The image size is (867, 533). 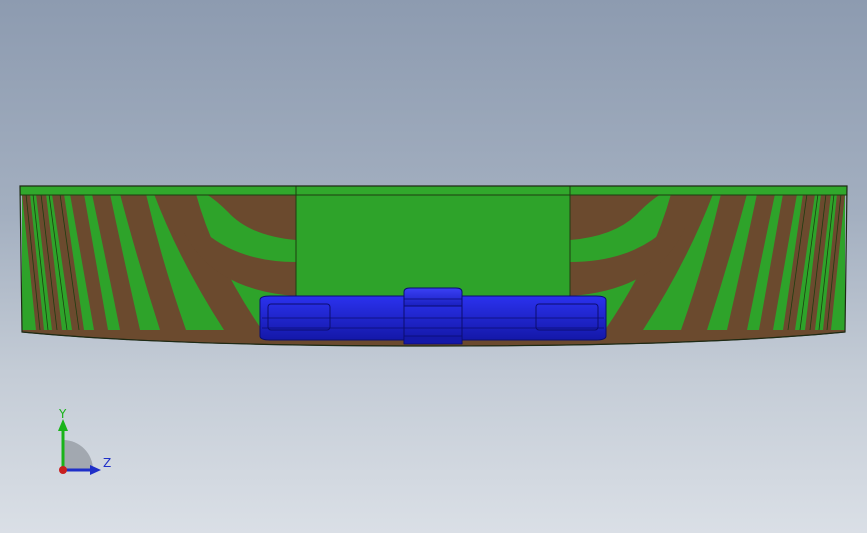 I want to click on x-axis-dot, so click(x=63, y=470).